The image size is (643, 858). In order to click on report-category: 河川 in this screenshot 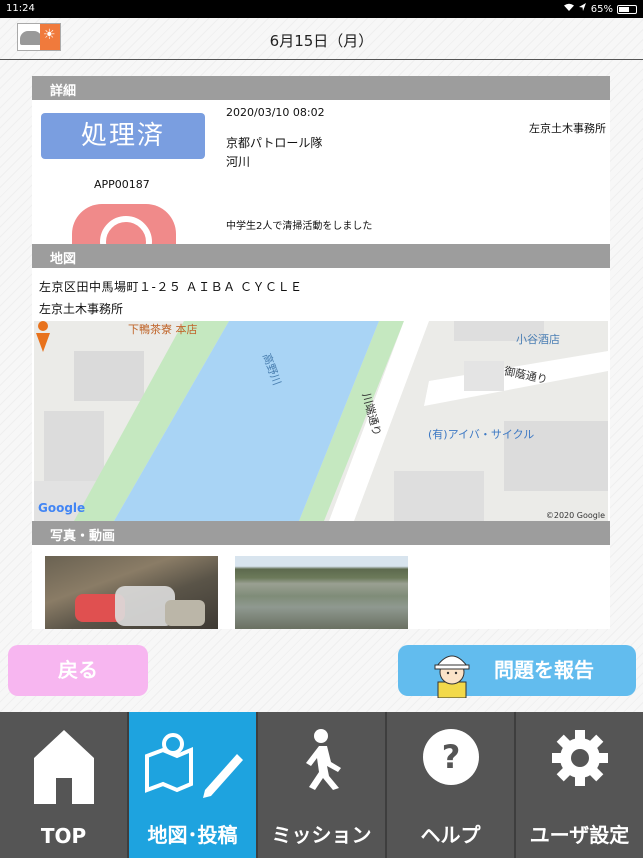, I will do `click(238, 162)`.